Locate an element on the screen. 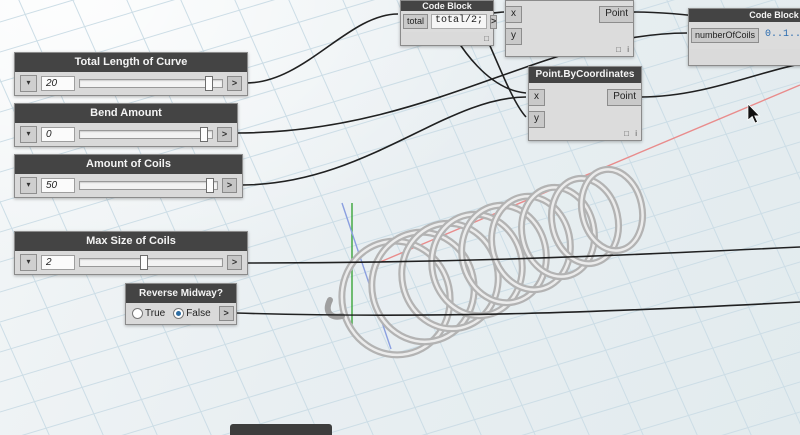 Image resolution: width=800 pixels, height=435 pixels. slider-node-max-size-of-coils: Max Size of Coils ▾ 2 > is located at coordinates (131, 253).